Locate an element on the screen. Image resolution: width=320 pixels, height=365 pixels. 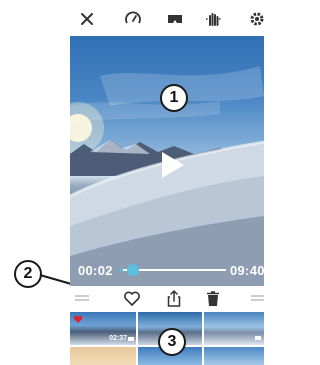
callout-2: 2 is located at coordinates (28, 274).